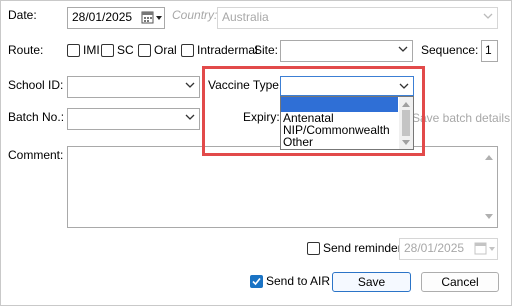 Image resolution: width=512 pixels, height=306 pixels. Describe the element at coordinates (133, 87) in the screenshot. I see `school-id-select` at that location.